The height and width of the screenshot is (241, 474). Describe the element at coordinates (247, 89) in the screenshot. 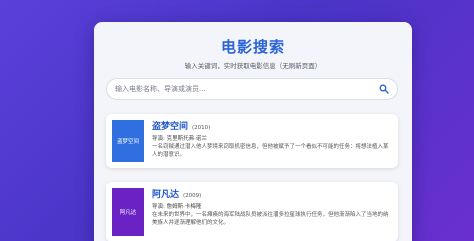

I see `search-input` at that location.